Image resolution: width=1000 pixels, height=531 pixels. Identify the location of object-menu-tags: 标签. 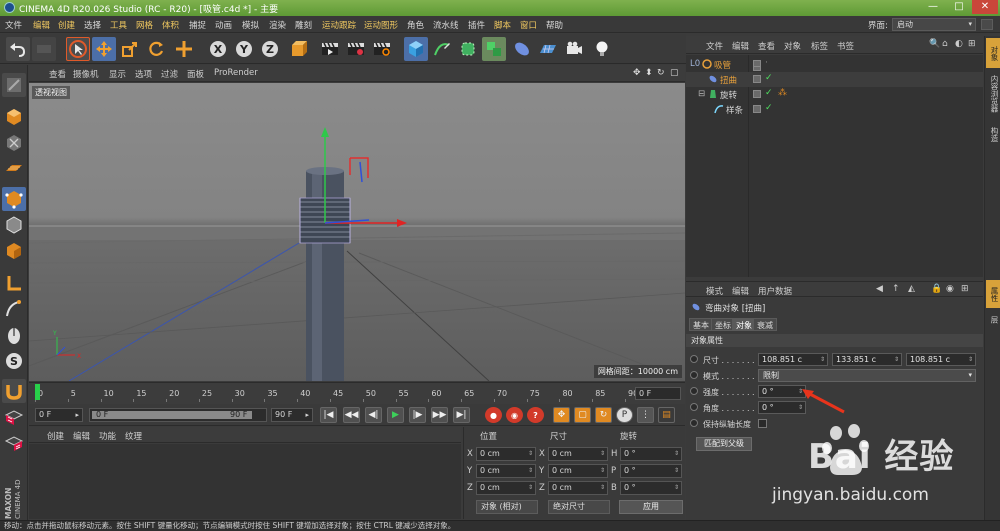
(819, 46).